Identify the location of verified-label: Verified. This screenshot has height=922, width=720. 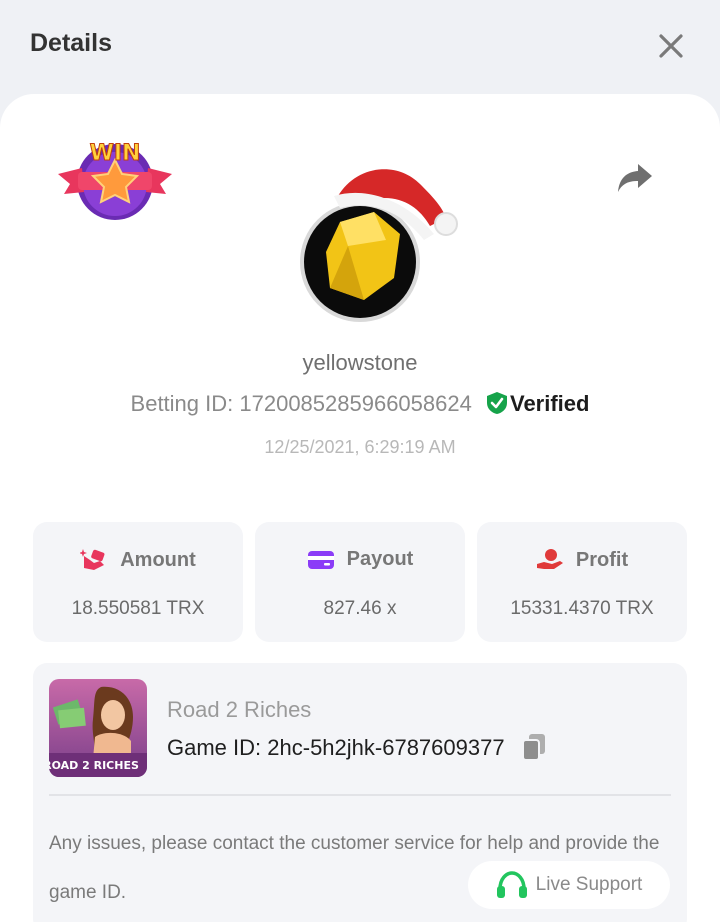
(549, 403).